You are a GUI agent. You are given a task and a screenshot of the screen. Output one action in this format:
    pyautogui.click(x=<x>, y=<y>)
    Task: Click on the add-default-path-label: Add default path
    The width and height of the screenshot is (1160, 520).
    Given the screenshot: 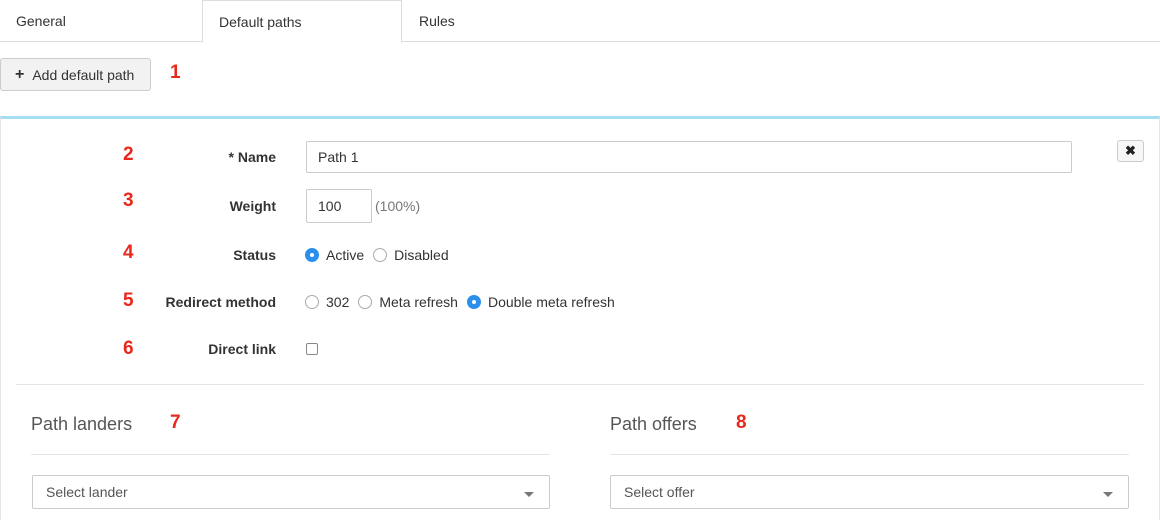 What is the action you would take?
    pyautogui.click(x=83, y=74)
    